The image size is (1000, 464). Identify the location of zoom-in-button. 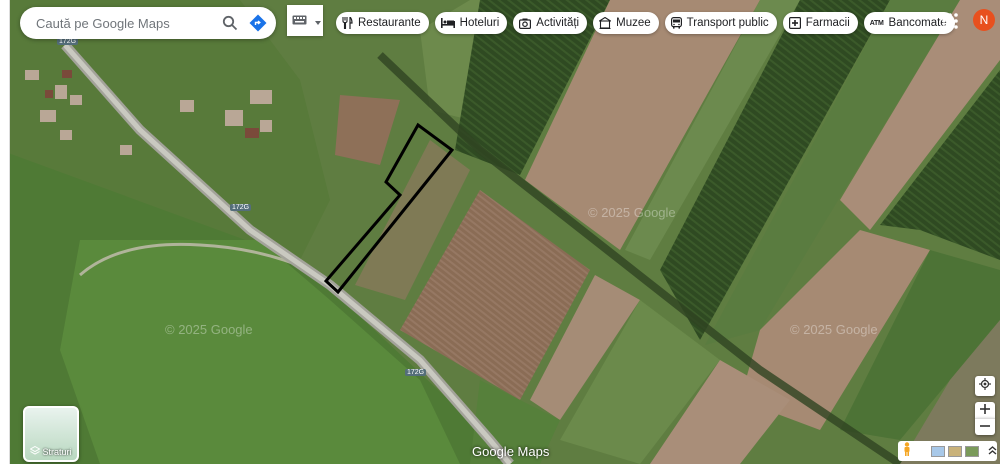
(985, 410).